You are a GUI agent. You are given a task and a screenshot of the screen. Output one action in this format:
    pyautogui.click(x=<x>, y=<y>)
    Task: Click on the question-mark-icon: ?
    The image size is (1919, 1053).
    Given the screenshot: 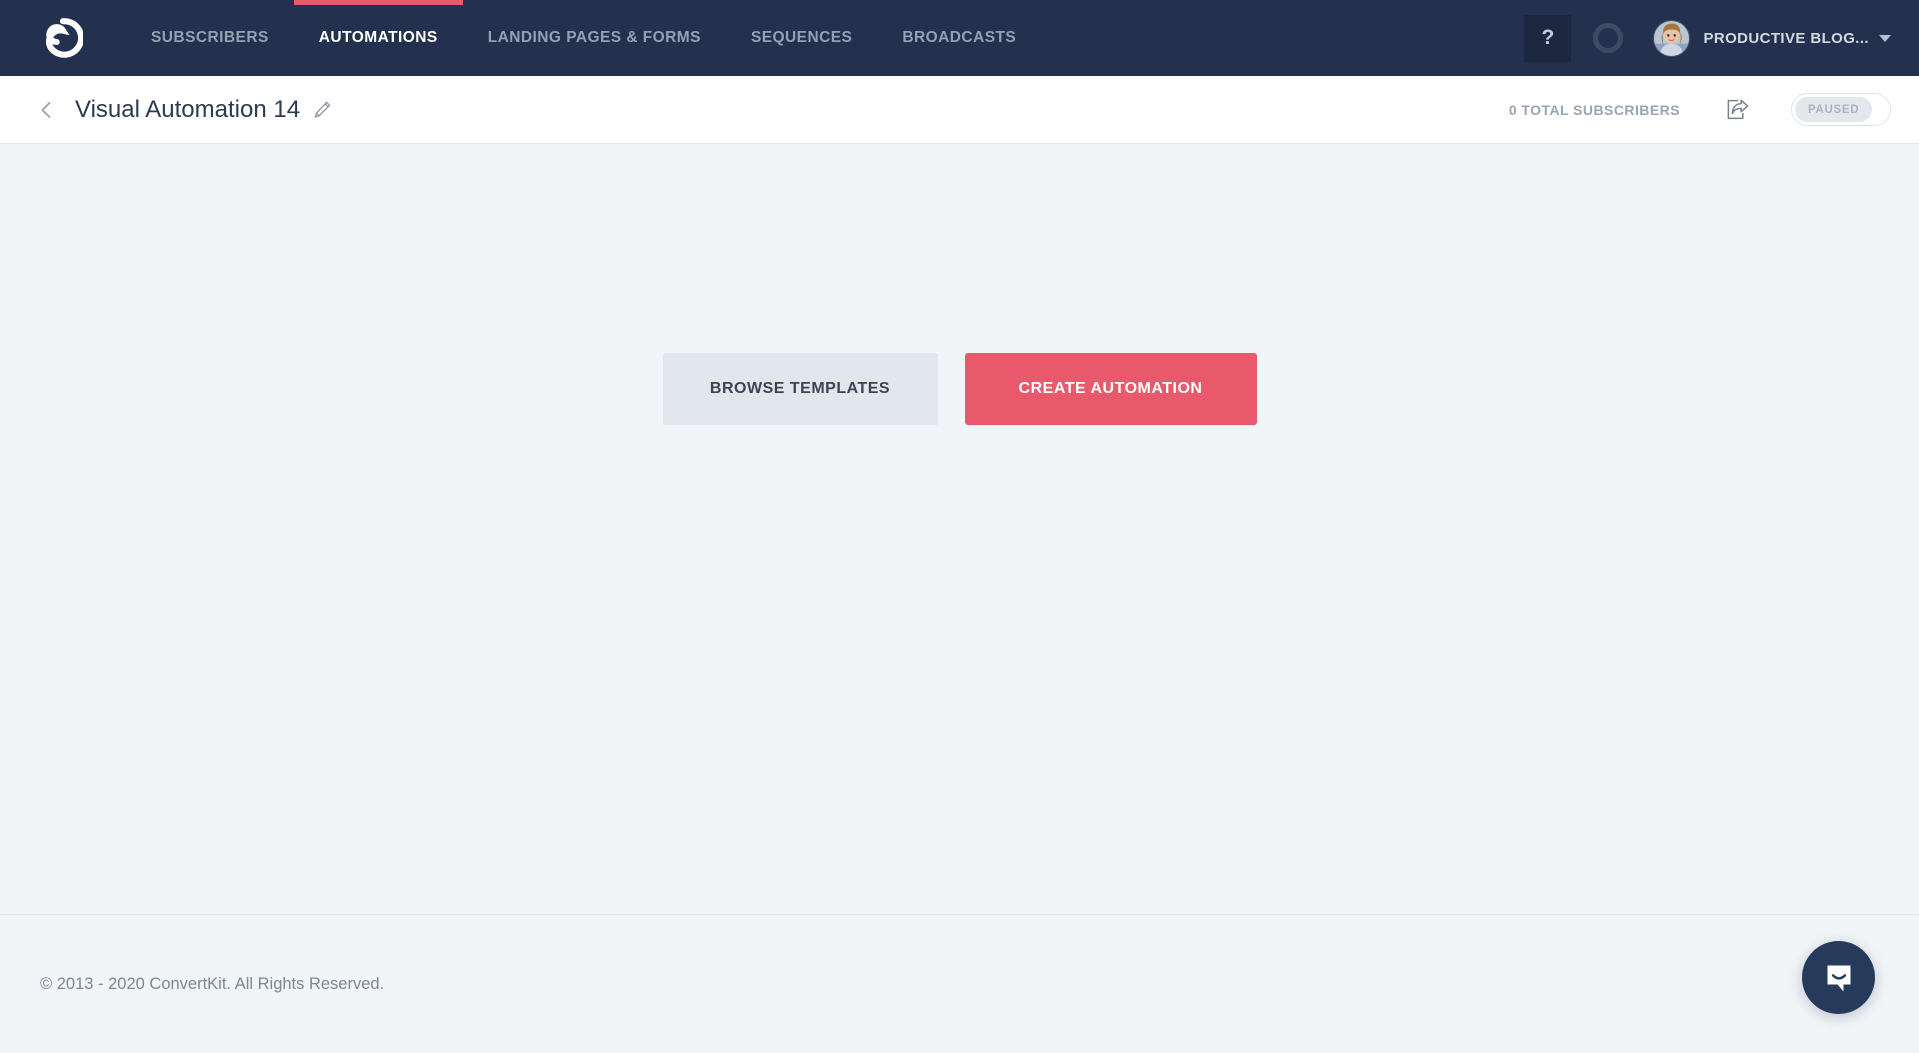 What is the action you would take?
    pyautogui.click(x=1548, y=37)
    